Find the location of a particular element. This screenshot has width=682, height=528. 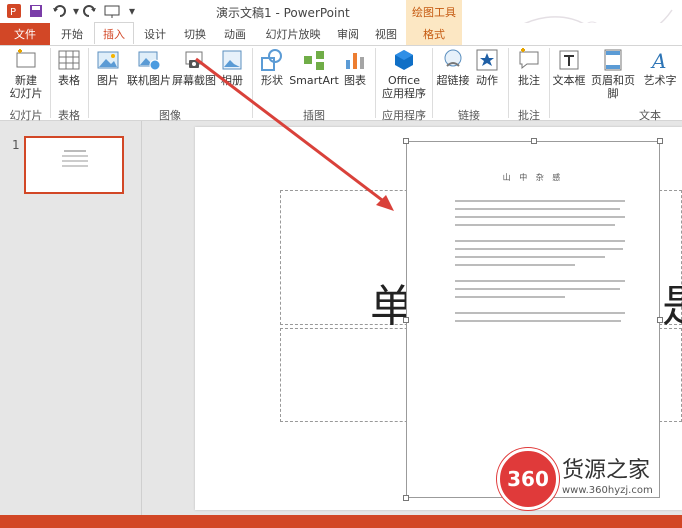

tab-design: 设计 is located at coordinates (155, 34).